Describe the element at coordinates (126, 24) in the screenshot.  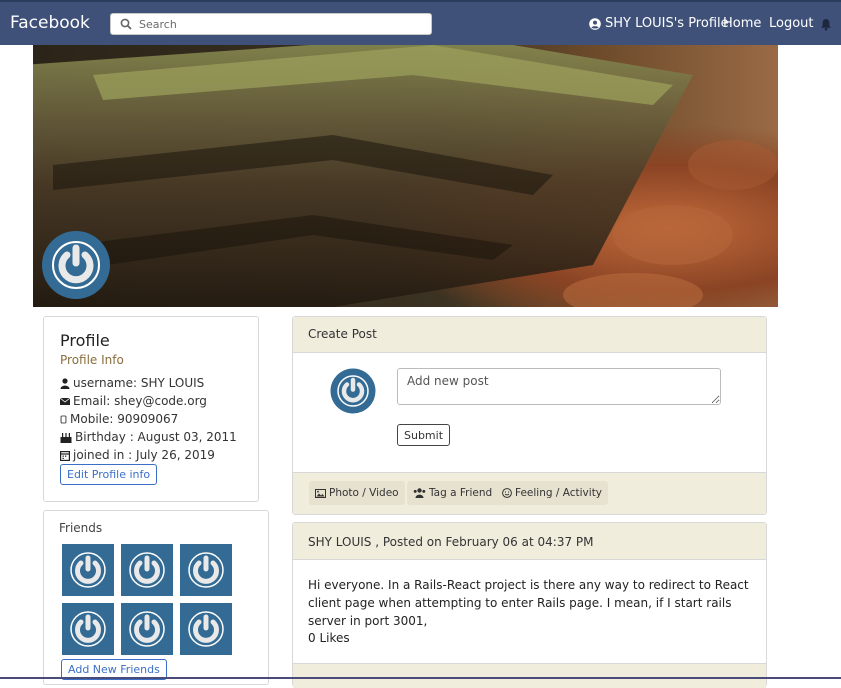
I see `search-icon` at that location.